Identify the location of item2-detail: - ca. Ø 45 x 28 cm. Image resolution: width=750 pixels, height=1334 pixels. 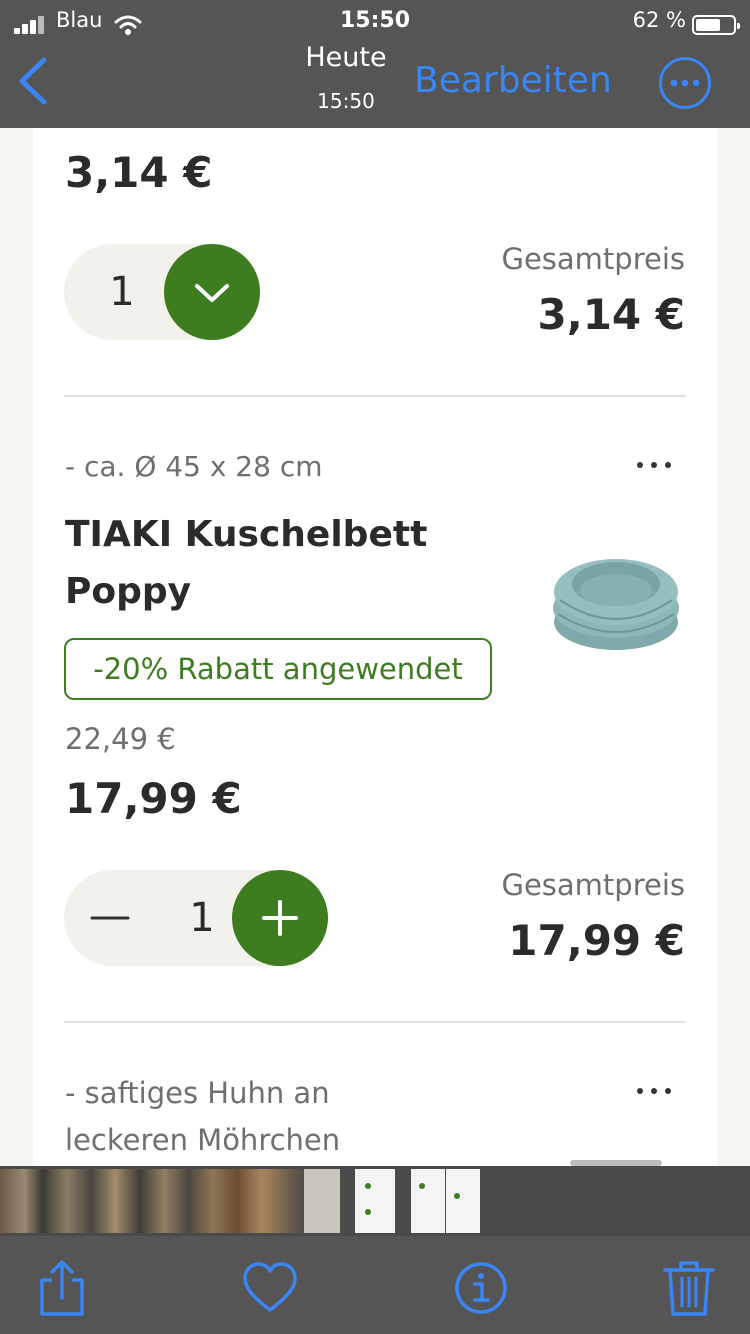
(194, 466).